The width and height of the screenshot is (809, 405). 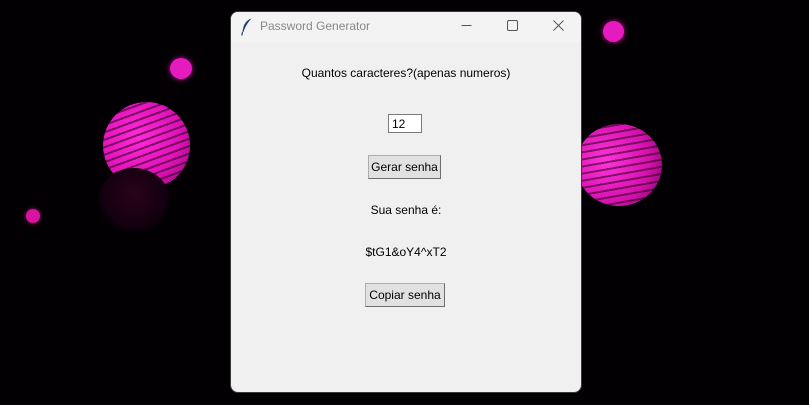 I want to click on close-icon, so click(x=558, y=27).